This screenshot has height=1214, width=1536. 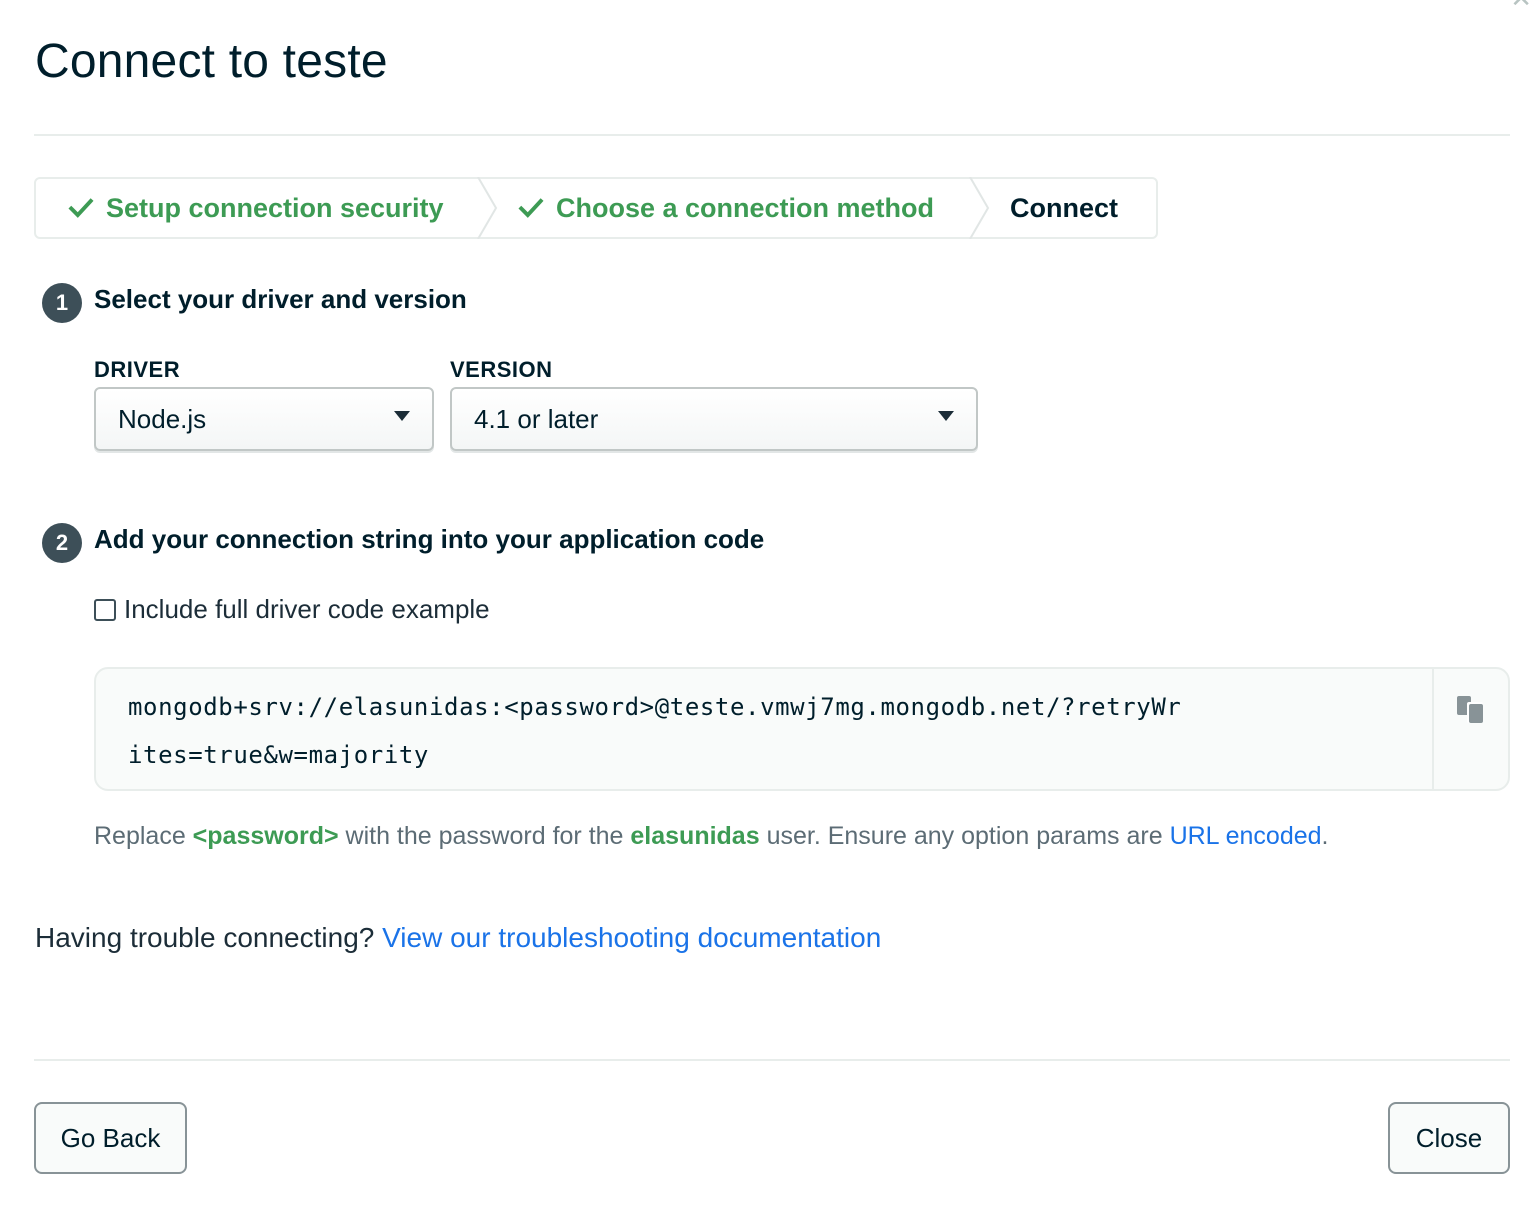 What do you see at coordinates (536, 418) in the screenshot?
I see `version-select-value: 4.1 or later` at bounding box center [536, 418].